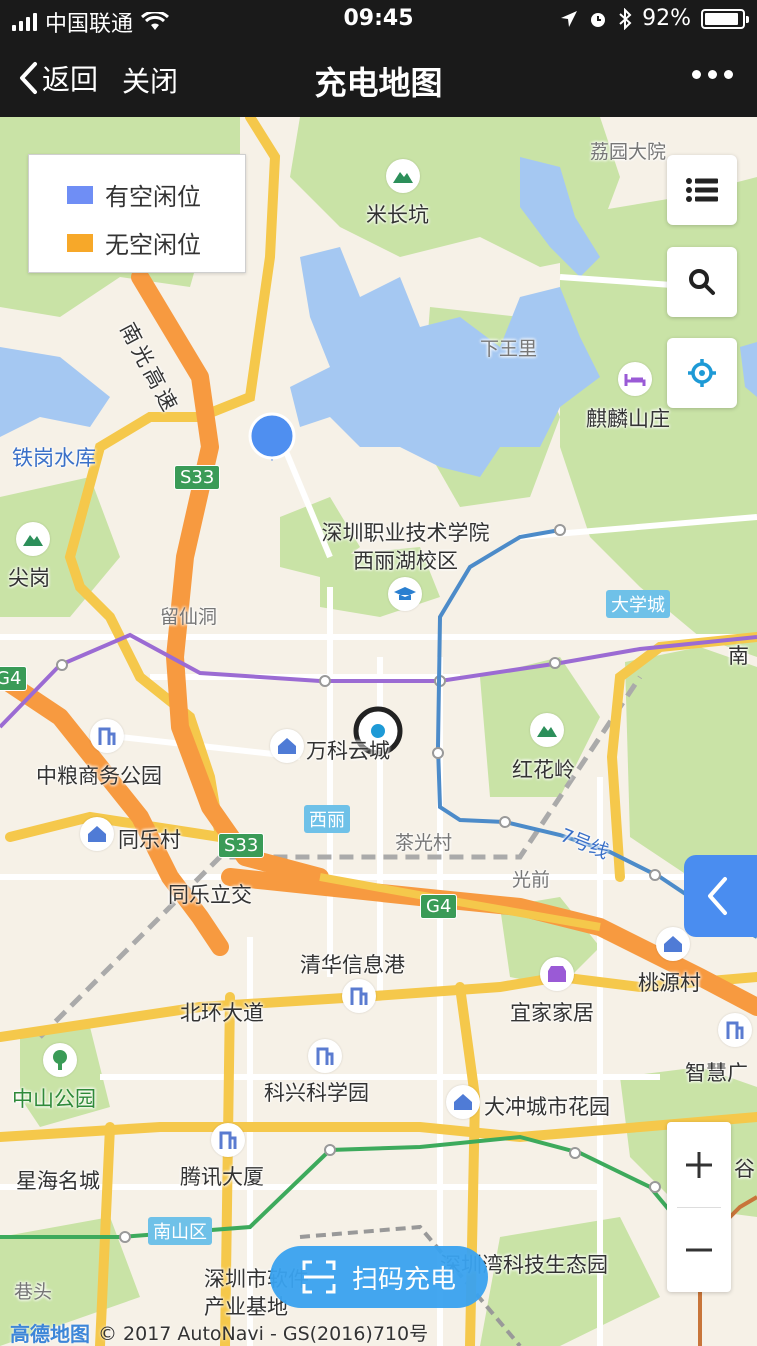 The image size is (757, 1346). I want to click on map-label: 同乐立交, so click(210, 895).